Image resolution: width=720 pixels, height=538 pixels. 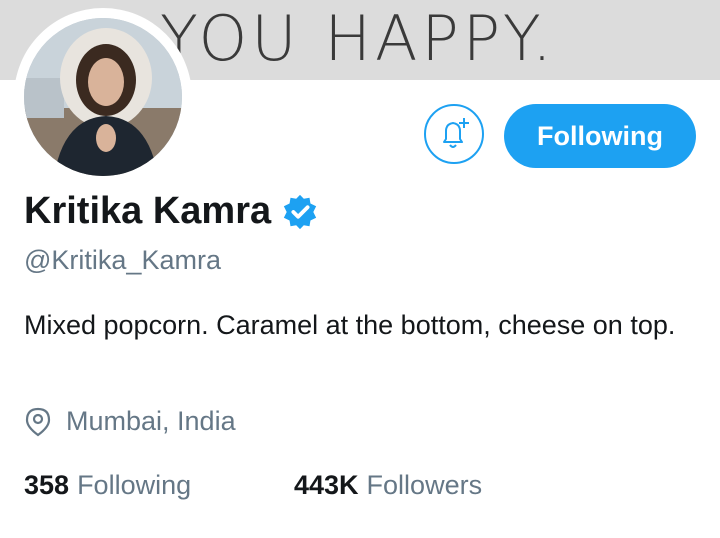 I want to click on banner-text: YOU HAPPY., so click(x=358, y=38).